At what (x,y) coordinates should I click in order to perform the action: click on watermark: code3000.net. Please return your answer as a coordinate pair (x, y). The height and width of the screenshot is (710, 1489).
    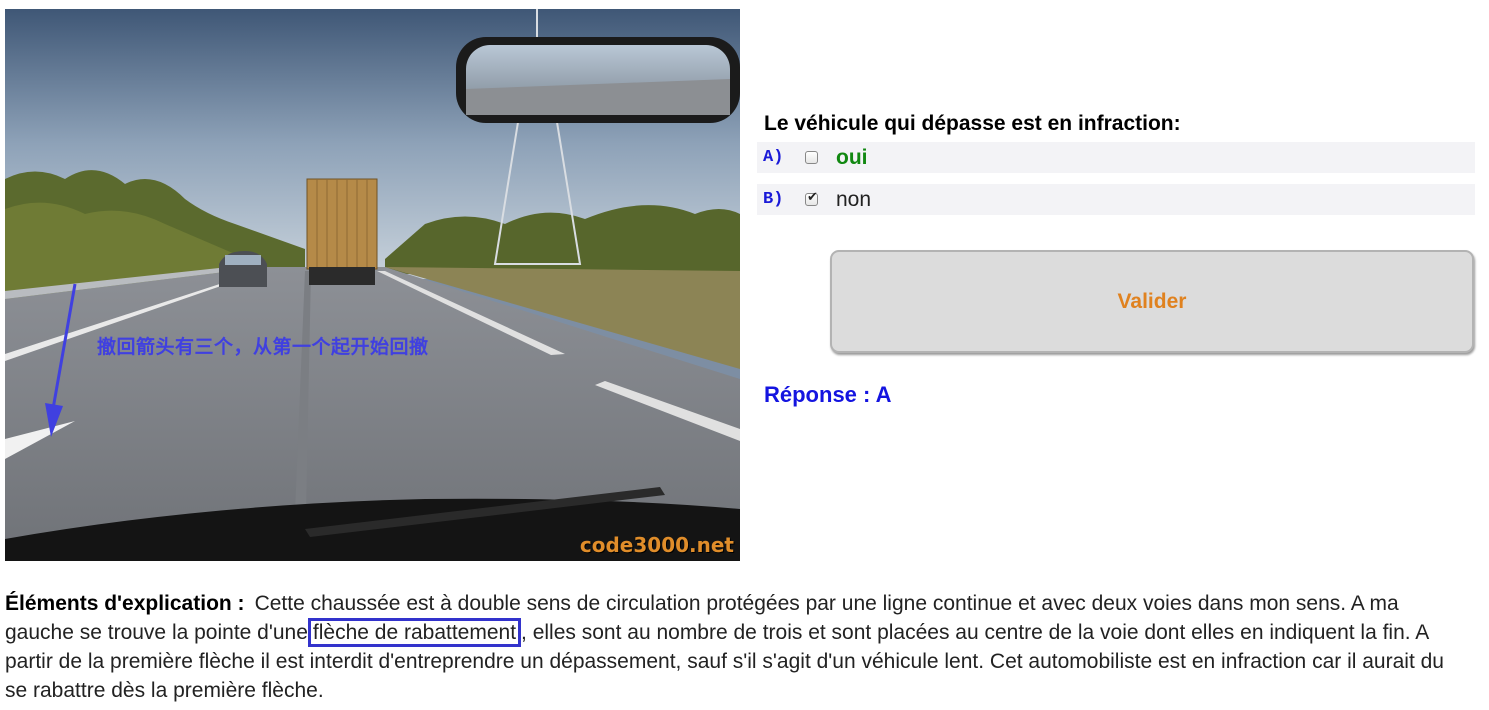
    Looking at the image, I should click on (656, 545).